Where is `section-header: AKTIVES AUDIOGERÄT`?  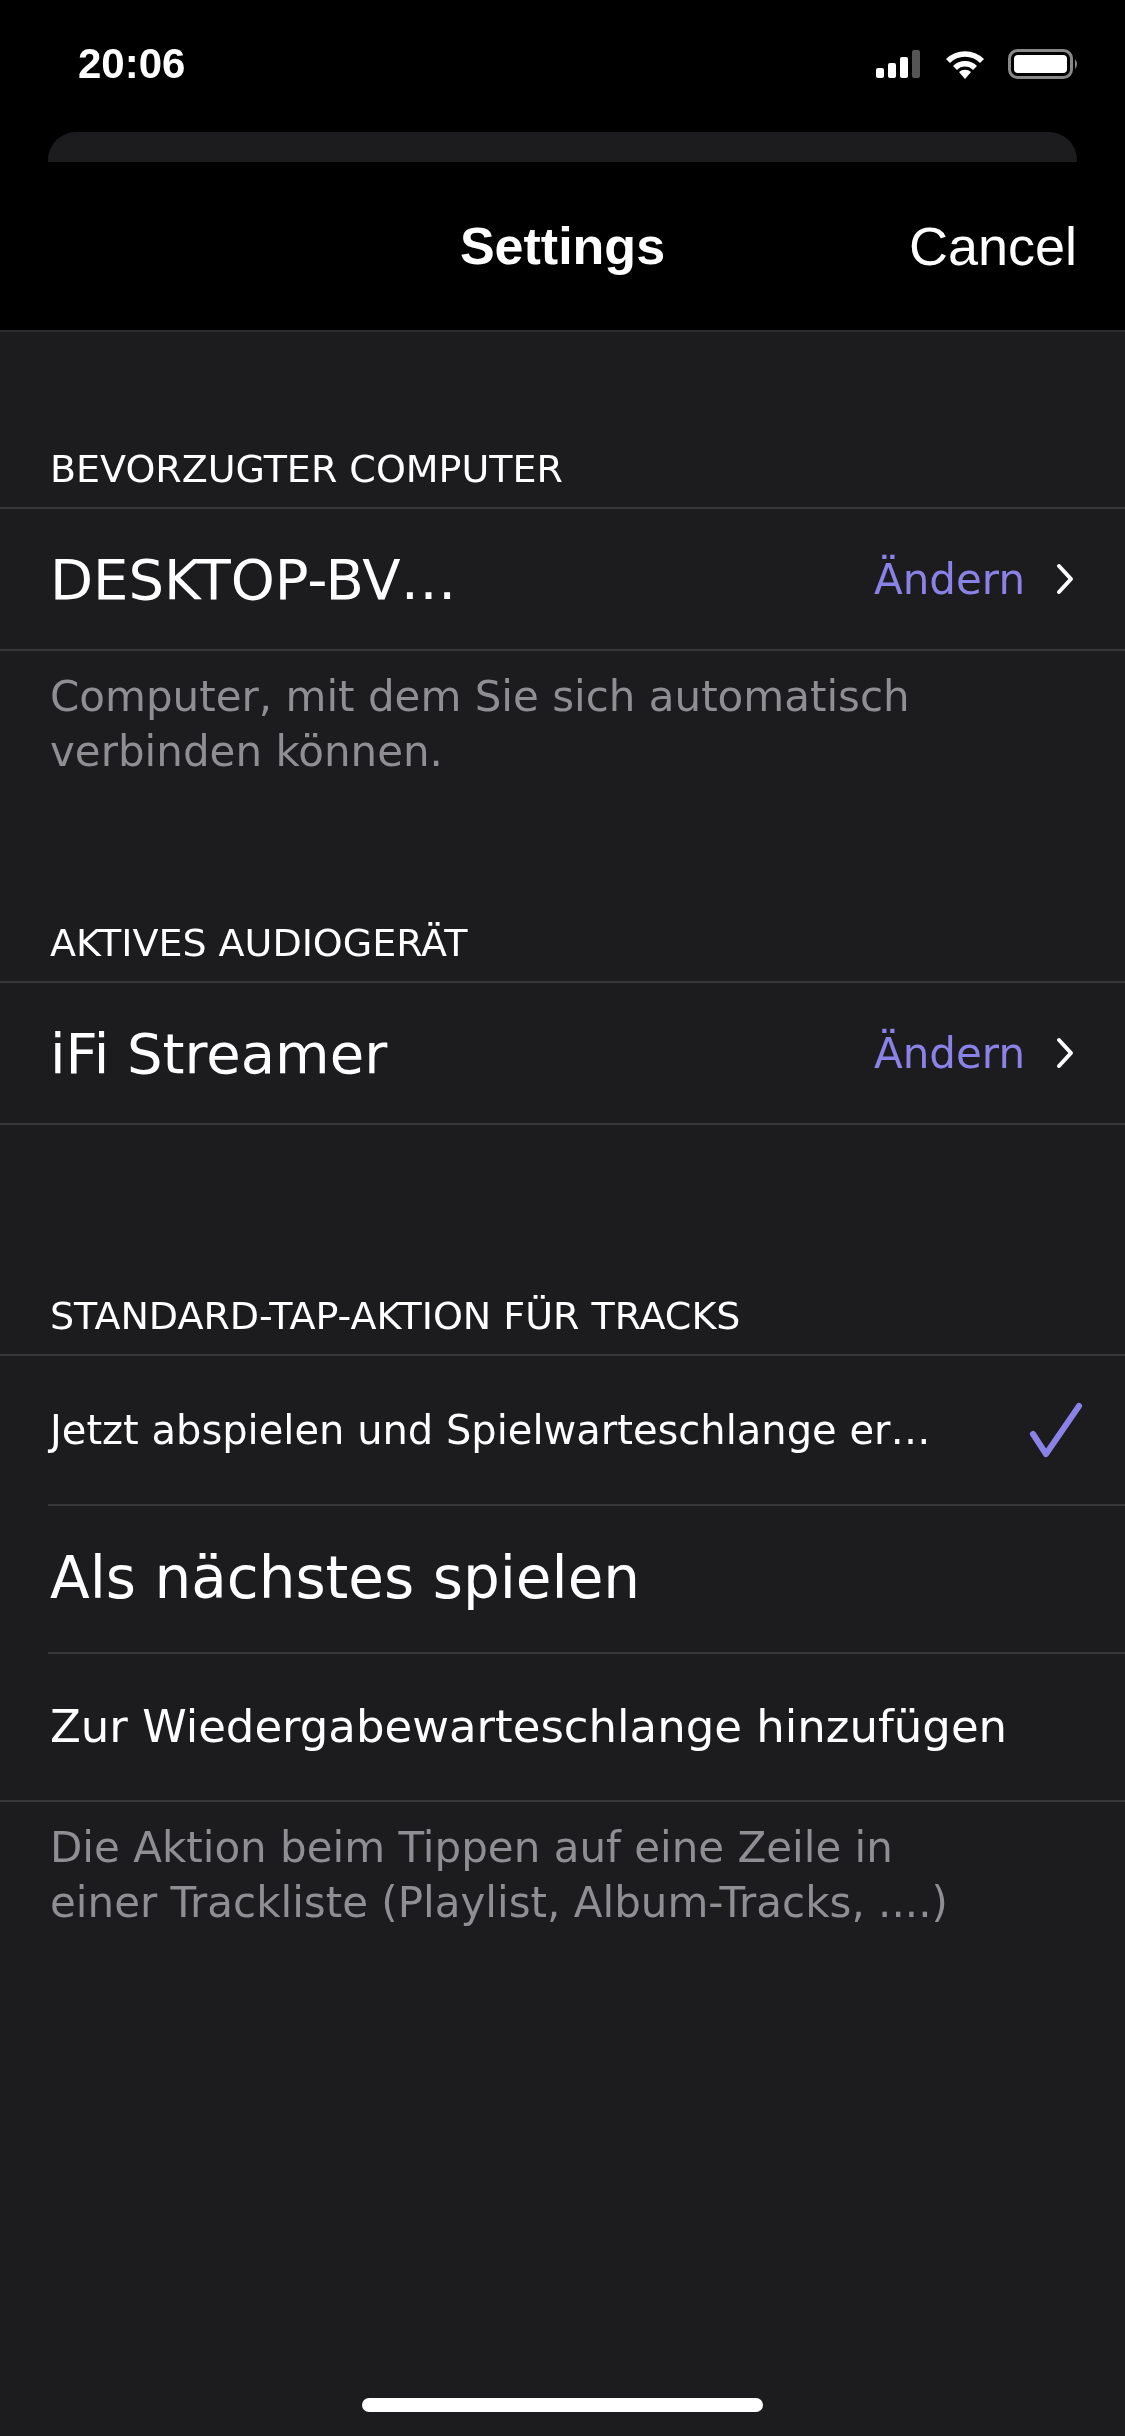 section-header: AKTIVES AUDIOGERÄT is located at coordinates (259, 943).